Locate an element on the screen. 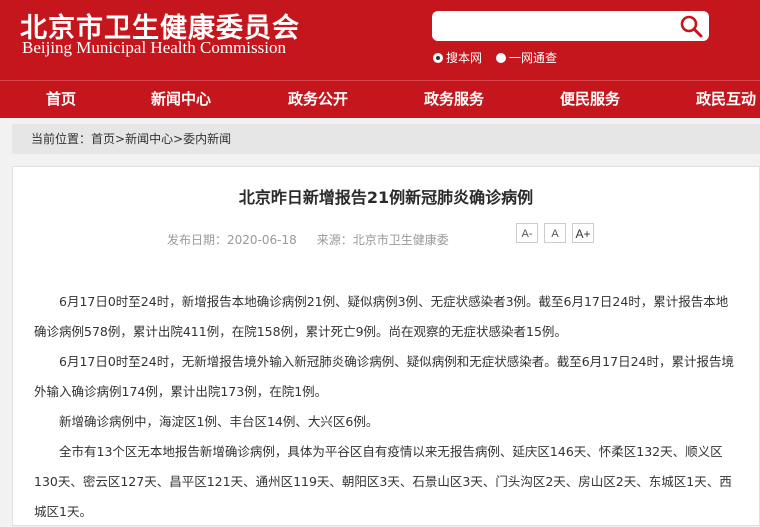  article-source: 来源：北京市卫生健康委 is located at coordinates (382, 240).